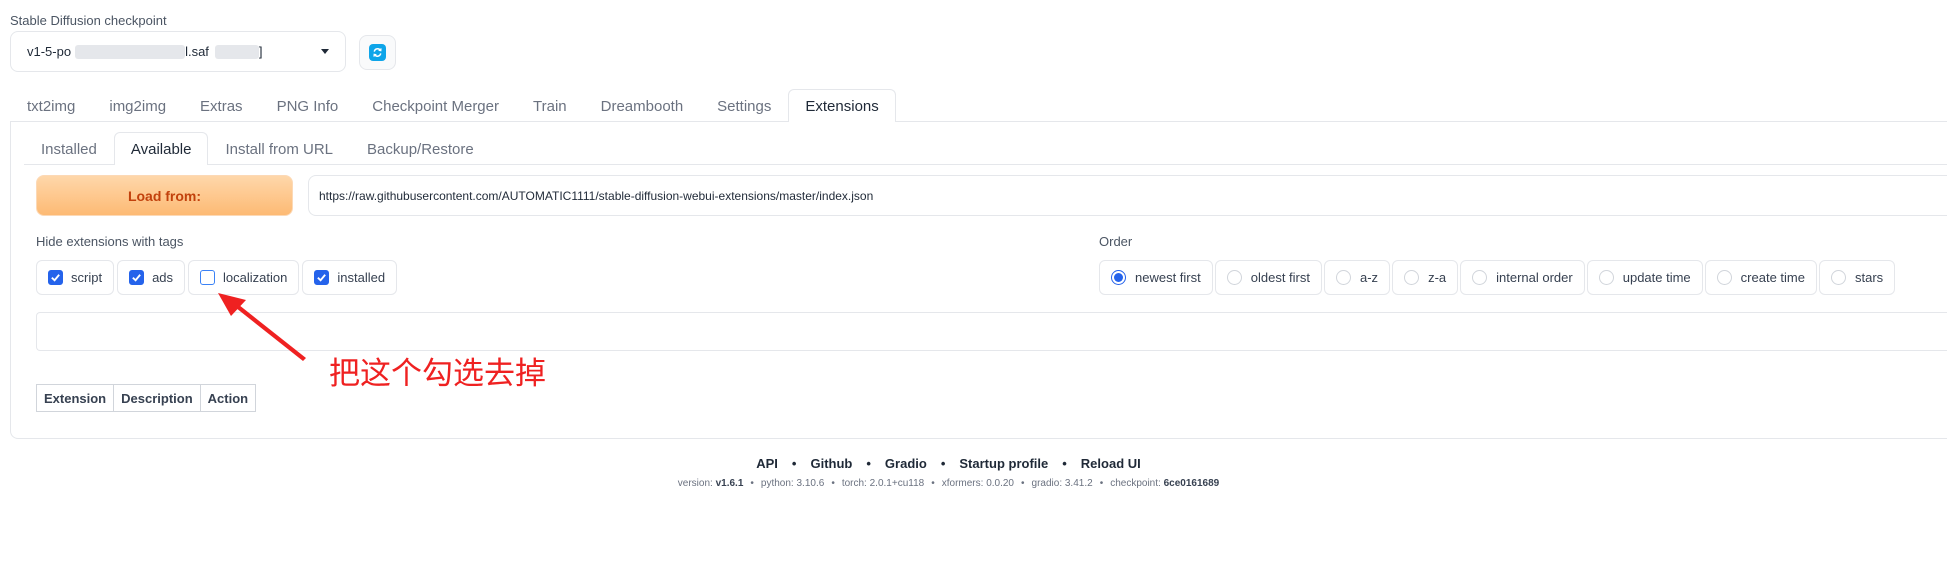 The image size is (1947, 562). Describe the element at coordinates (1369, 277) in the screenshot. I see `radio-label: a-z` at that location.